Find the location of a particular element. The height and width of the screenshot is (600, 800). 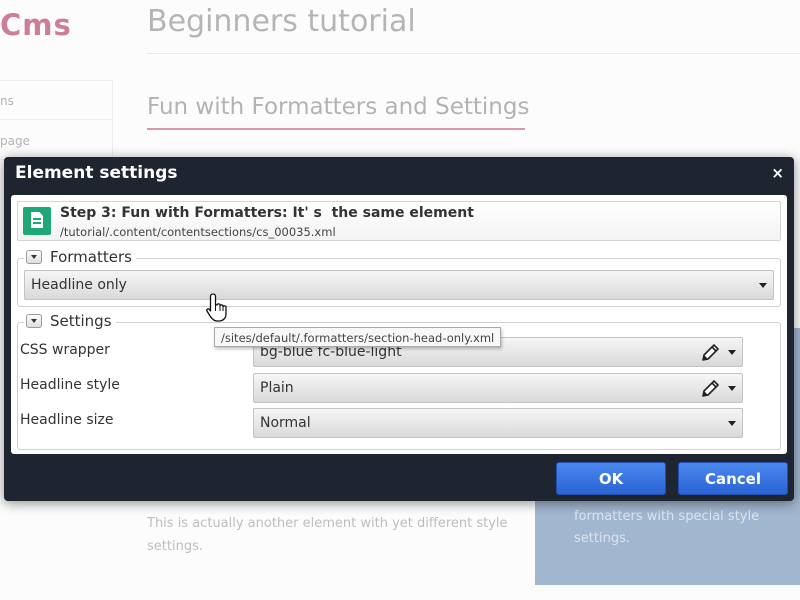

dialog-title: Element settings is located at coordinates (96, 173).